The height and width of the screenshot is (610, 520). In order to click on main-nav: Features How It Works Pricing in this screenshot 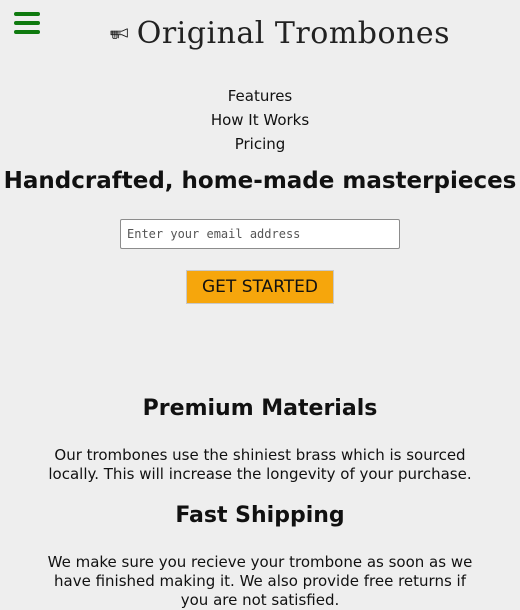, I will do `click(260, 120)`.